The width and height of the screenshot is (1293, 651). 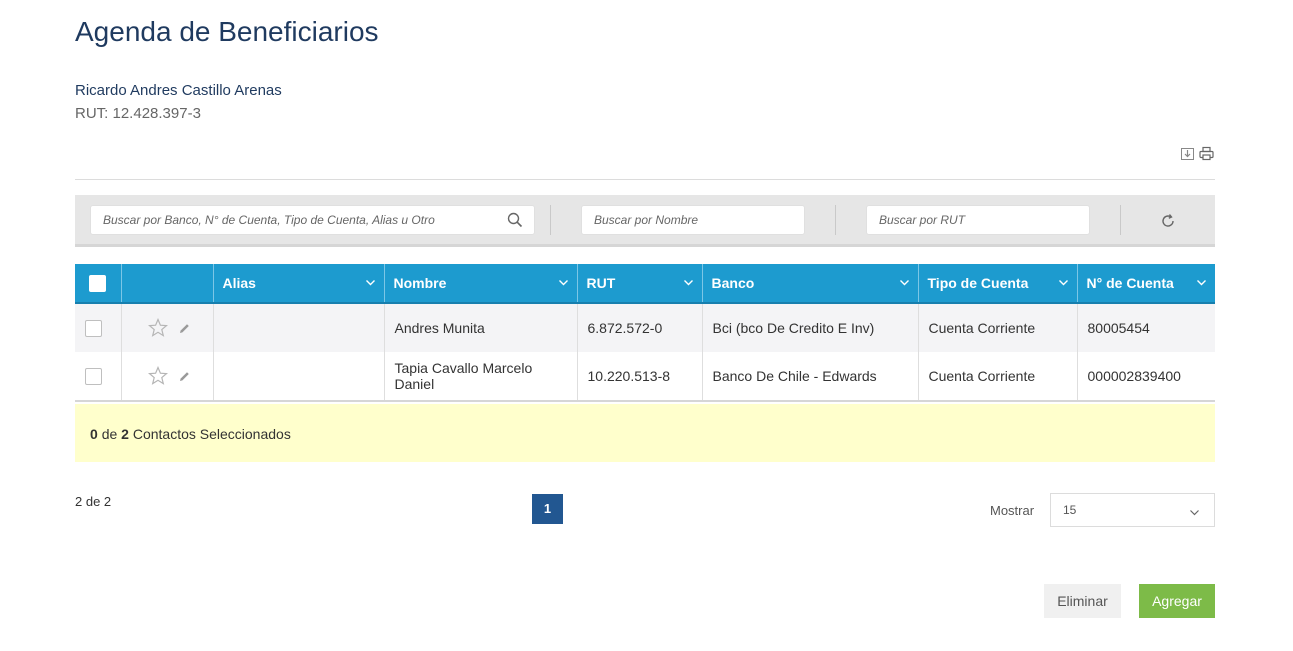 What do you see at coordinates (645, 433) in the screenshot?
I see `selection-summary: 0 de 2 Contactos Seleccionados` at bounding box center [645, 433].